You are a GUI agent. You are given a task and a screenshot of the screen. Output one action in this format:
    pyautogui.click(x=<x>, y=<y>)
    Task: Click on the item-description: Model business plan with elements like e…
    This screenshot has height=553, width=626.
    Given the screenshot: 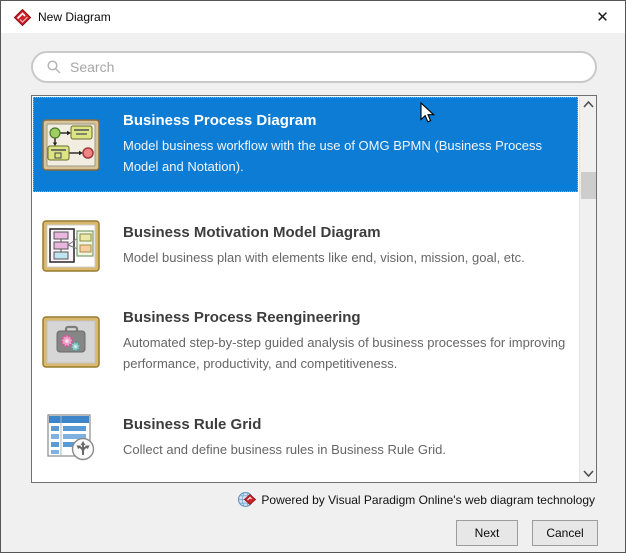 What is the action you would take?
    pyautogui.click(x=324, y=257)
    